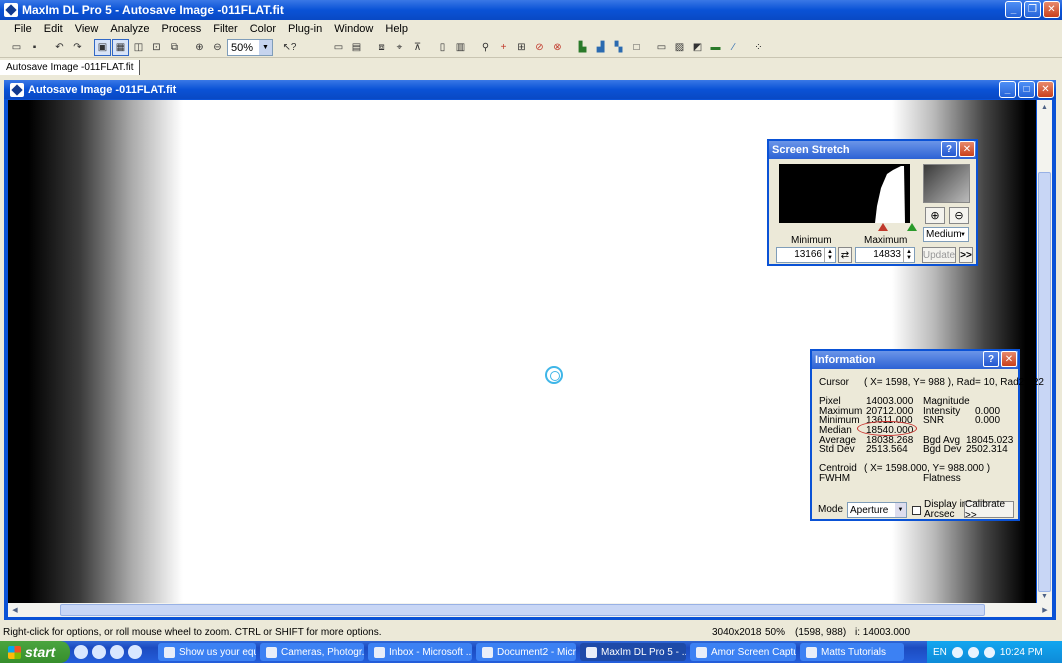 The image size is (1062, 663). Describe the element at coordinates (396, 29) in the screenshot. I see `menu-help: Help` at that location.